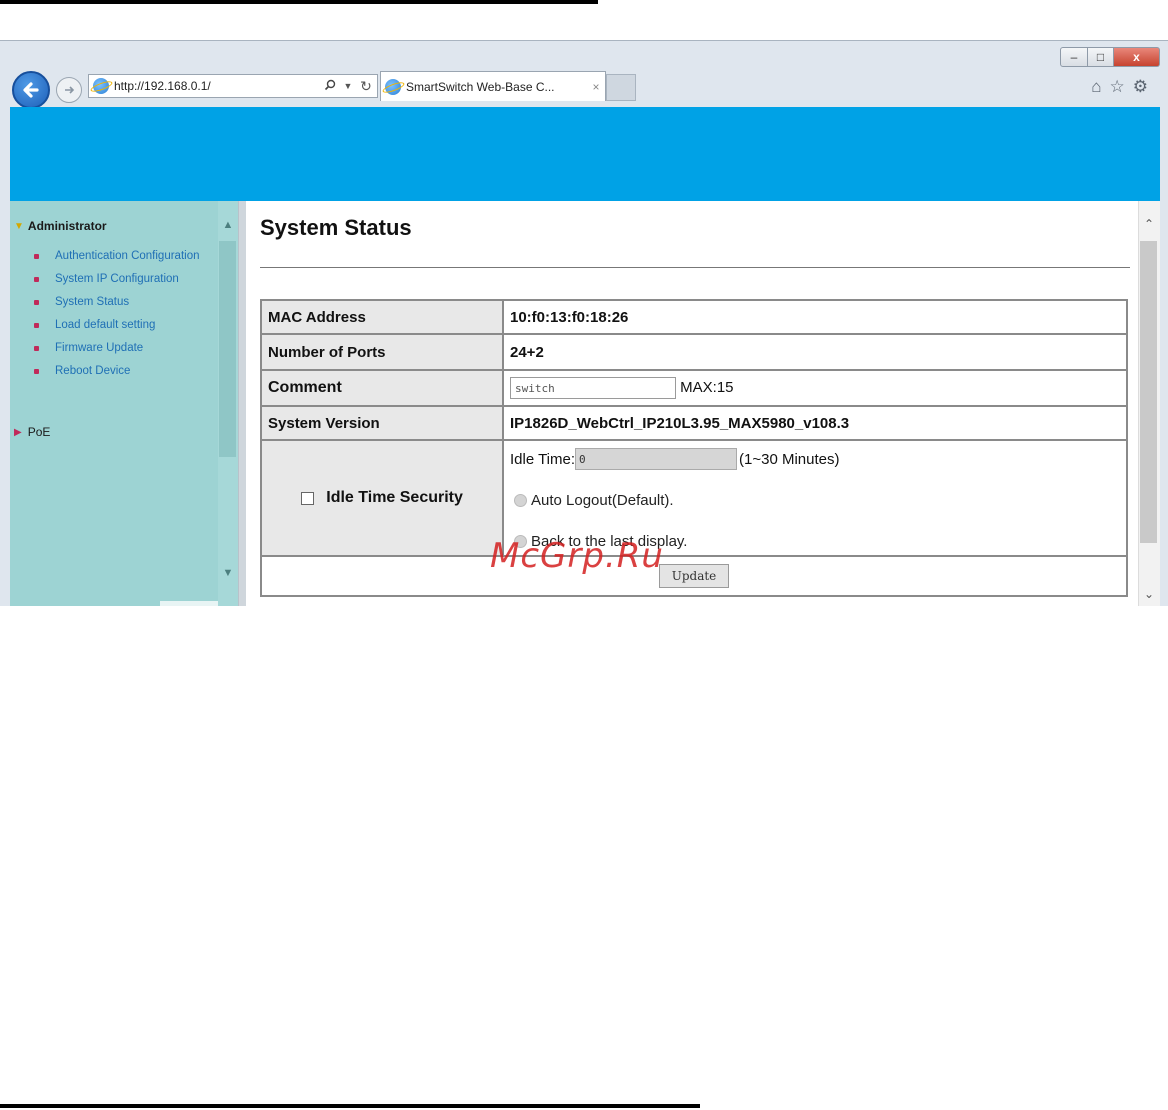 The image size is (1168, 1110). I want to click on content-scroll-down-icon: ⌄, so click(1149, 594).